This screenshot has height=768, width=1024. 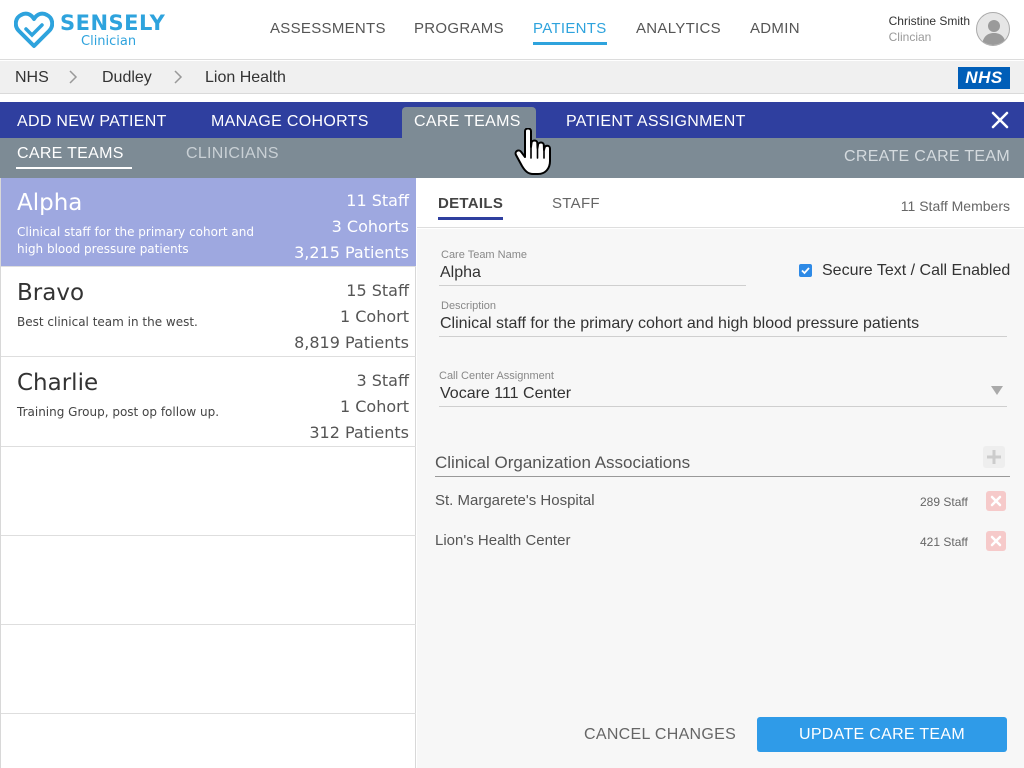 I want to click on org-name: Lion's Health Center, so click(x=503, y=540).